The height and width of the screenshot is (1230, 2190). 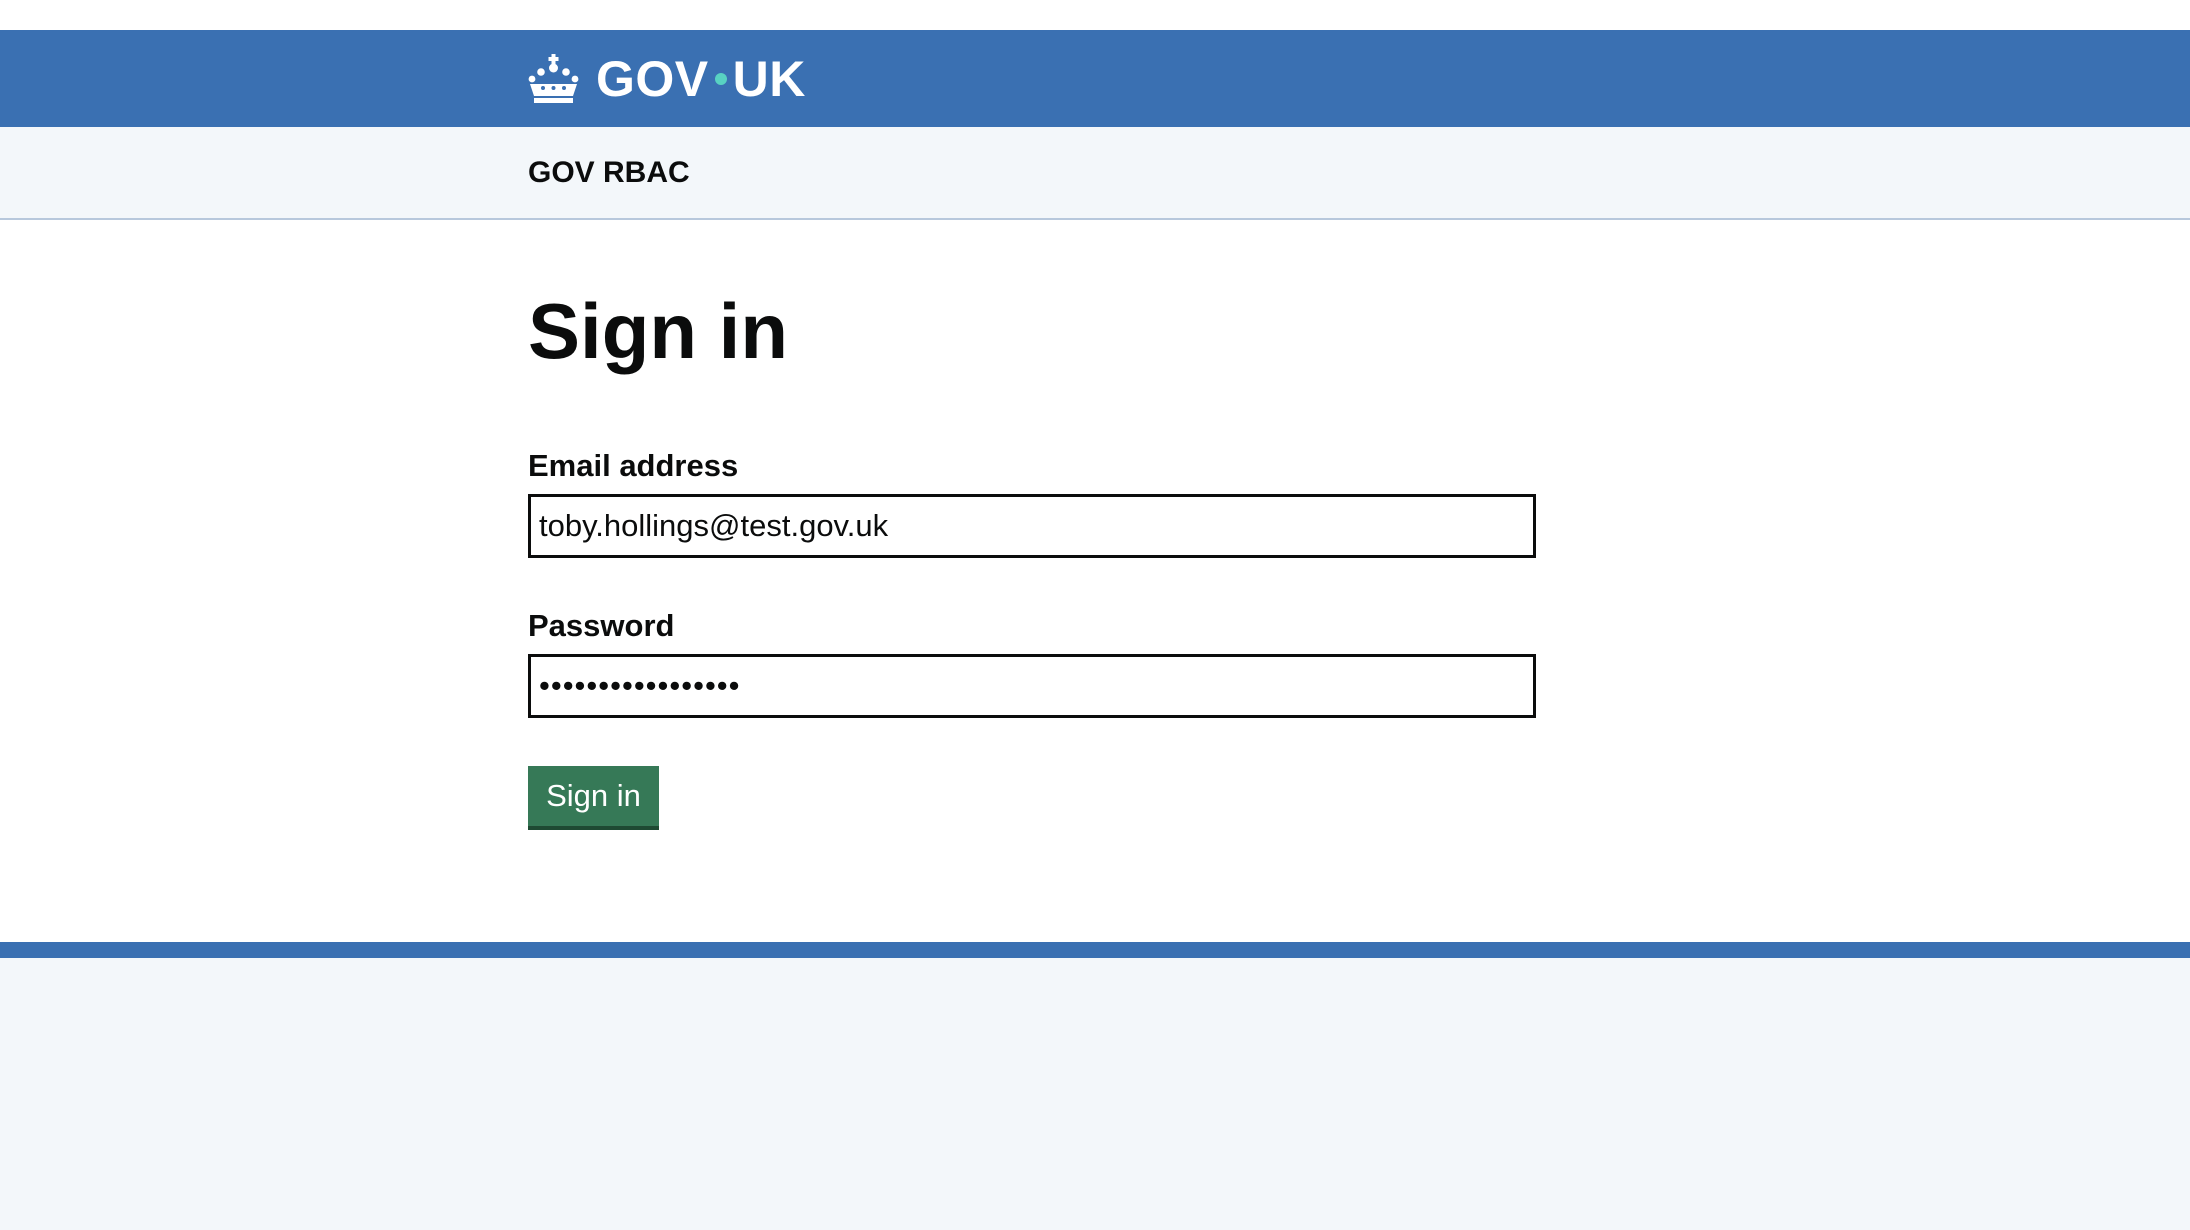 What do you see at coordinates (769, 79) in the screenshot?
I see `logotype-right: UK` at bounding box center [769, 79].